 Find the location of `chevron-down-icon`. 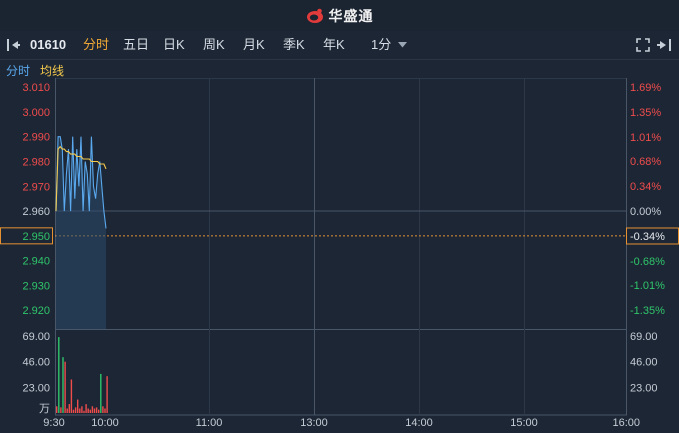

chevron-down-icon is located at coordinates (402, 45).